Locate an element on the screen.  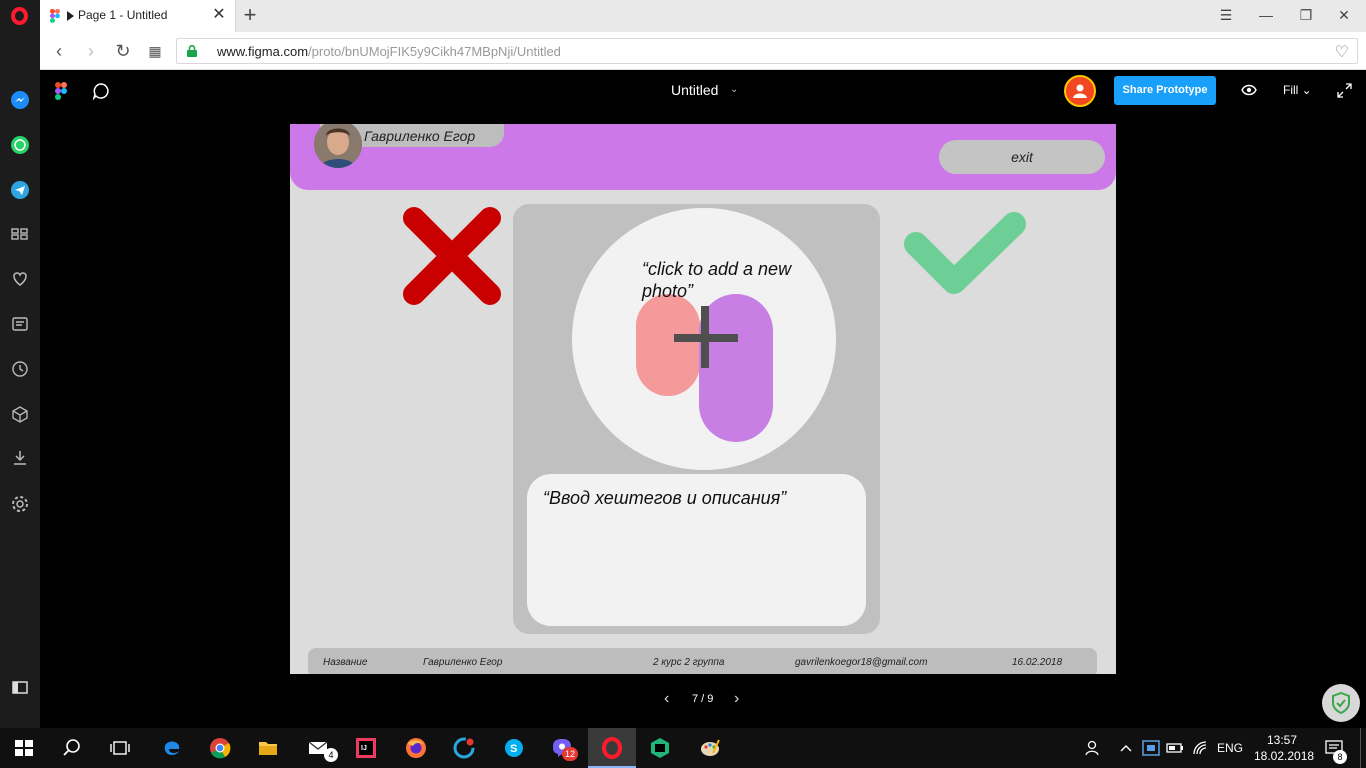
windows-logo-icon is located at coordinates (24, 748).